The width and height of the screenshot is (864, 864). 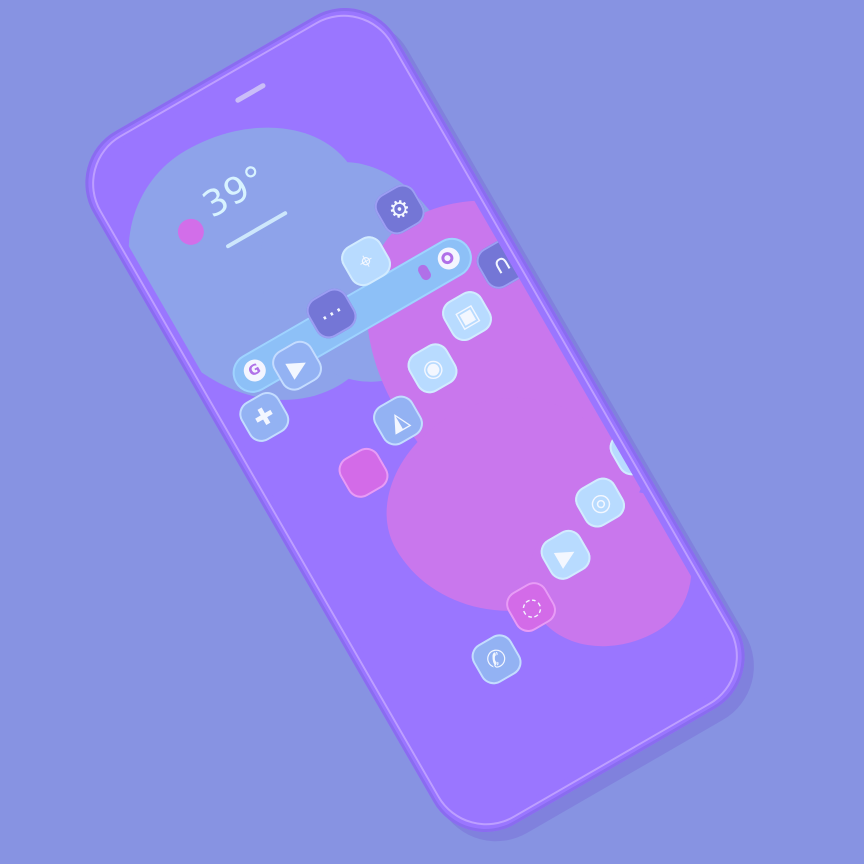 What do you see at coordinates (448, 258) in the screenshot?
I see `lens-icon` at bounding box center [448, 258].